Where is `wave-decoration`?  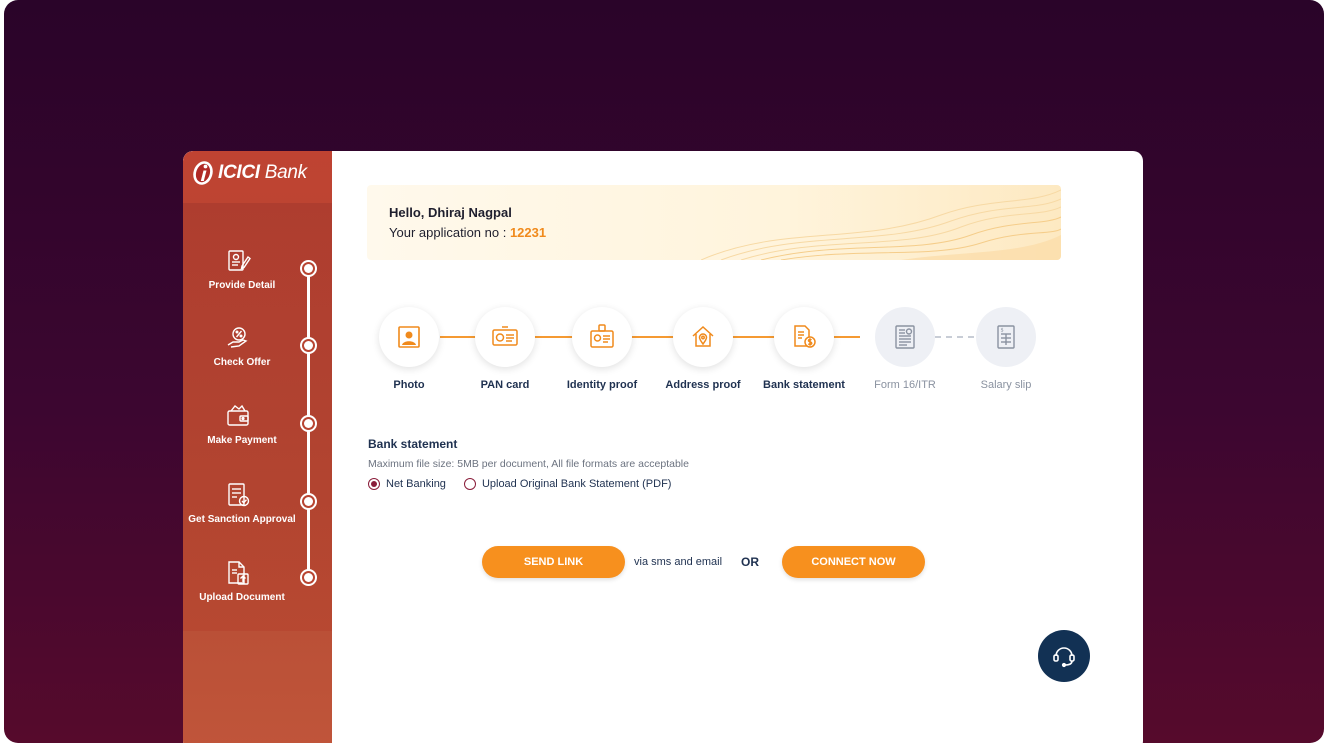
wave-decoration is located at coordinates (881, 224).